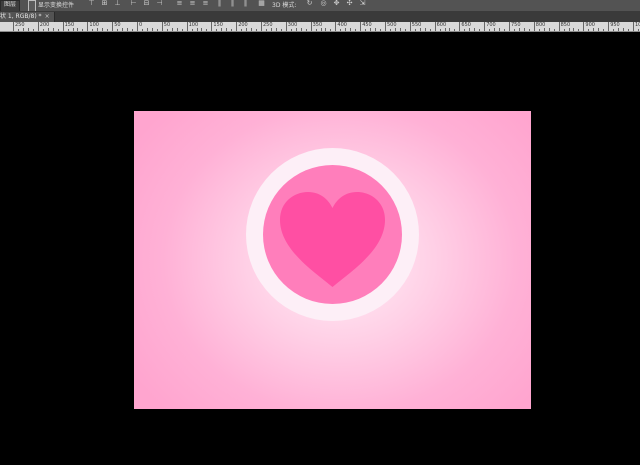 This screenshot has width=640, height=465. Describe the element at coordinates (56, 5) in the screenshot. I see `show-transform-controls-label: 显示变换控件` at that location.